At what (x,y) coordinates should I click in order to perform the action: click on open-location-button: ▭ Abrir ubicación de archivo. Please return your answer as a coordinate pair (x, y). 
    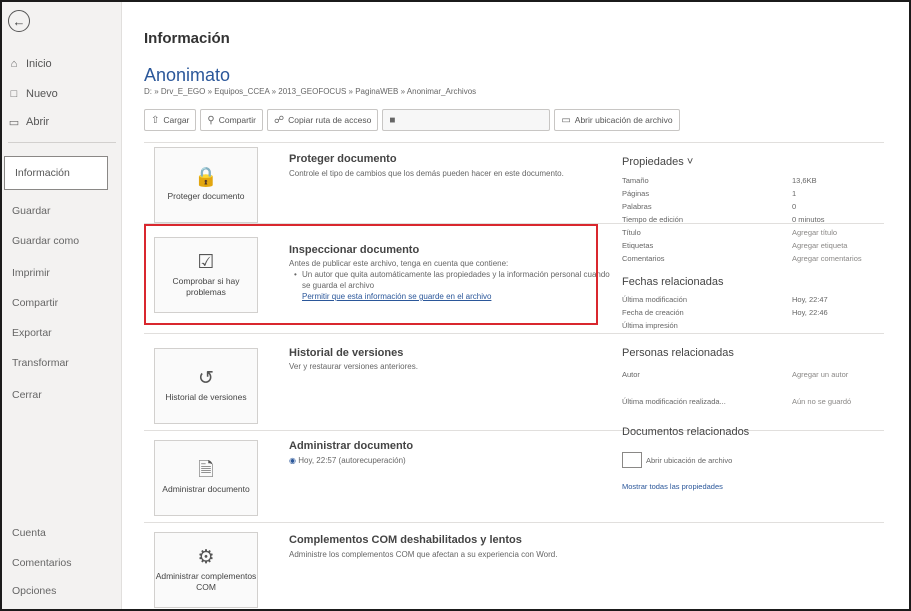
    Looking at the image, I should click on (617, 120).